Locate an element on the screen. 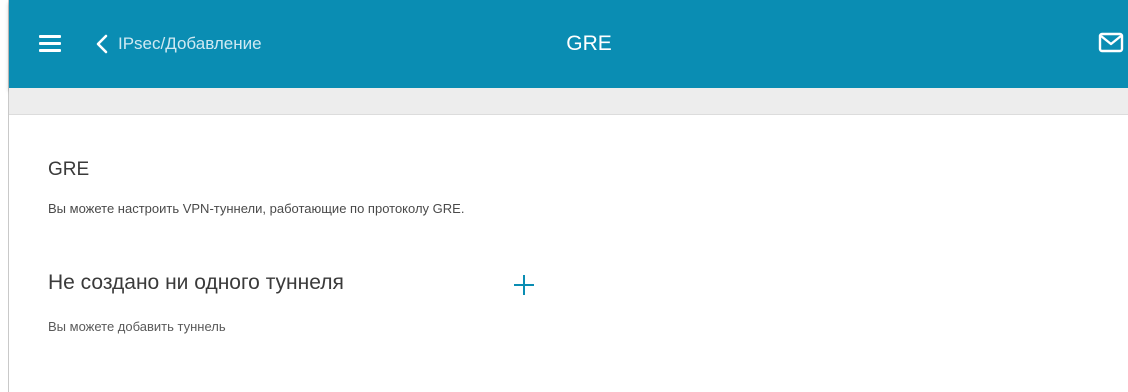 The width and height of the screenshot is (1128, 392). page-title: GRE is located at coordinates (589, 43).